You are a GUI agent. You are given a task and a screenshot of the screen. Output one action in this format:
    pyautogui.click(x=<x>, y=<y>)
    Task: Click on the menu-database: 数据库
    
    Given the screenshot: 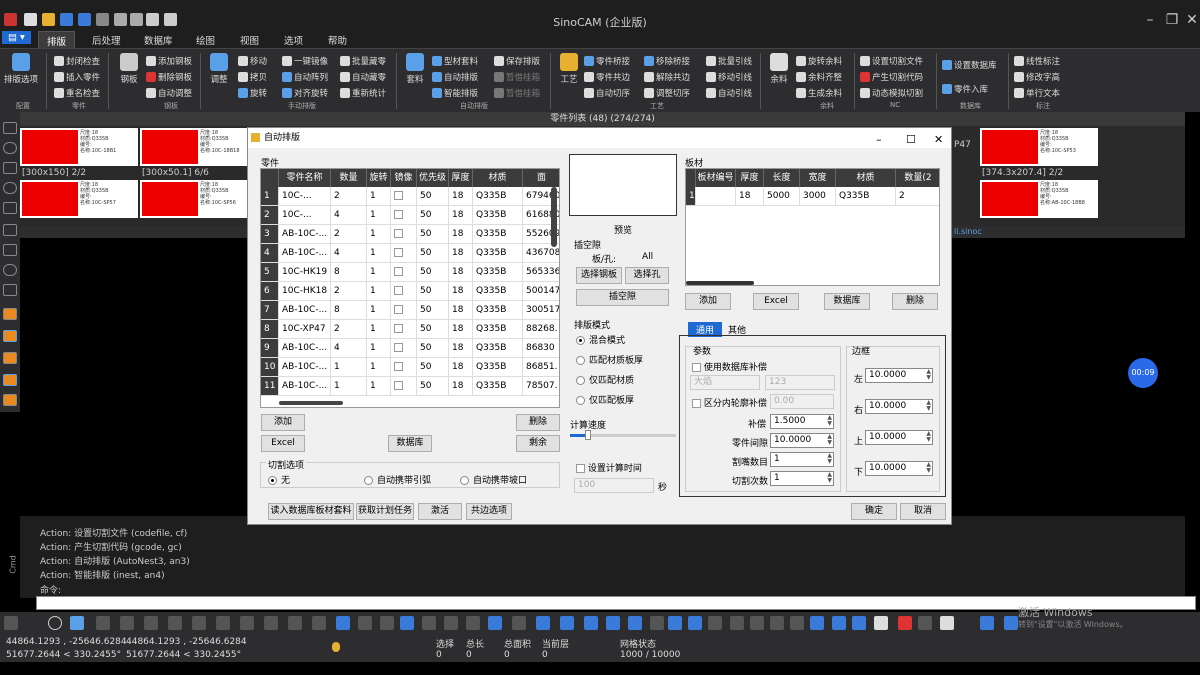 What is the action you would take?
    pyautogui.click(x=158, y=40)
    